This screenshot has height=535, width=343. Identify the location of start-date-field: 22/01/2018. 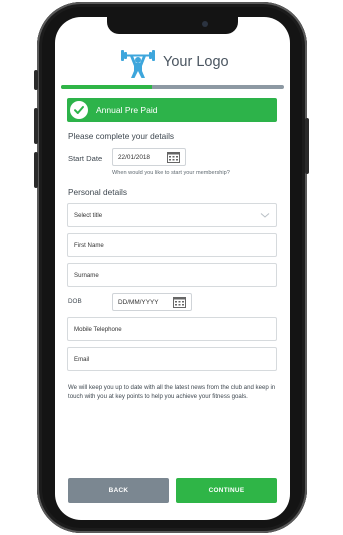
(149, 157).